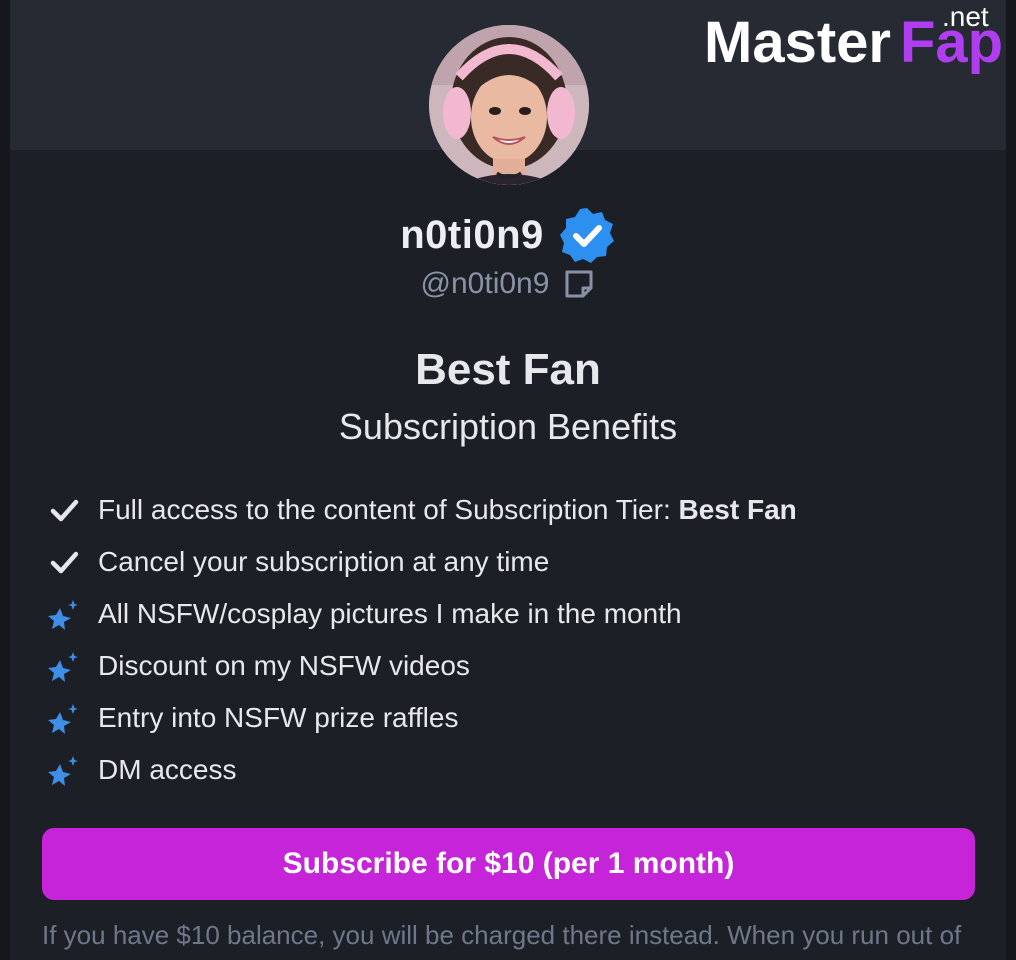 The height and width of the screenshot is (960, 1016). I want to click on benefit-tier-name: Best Fan, so click(737, 509).